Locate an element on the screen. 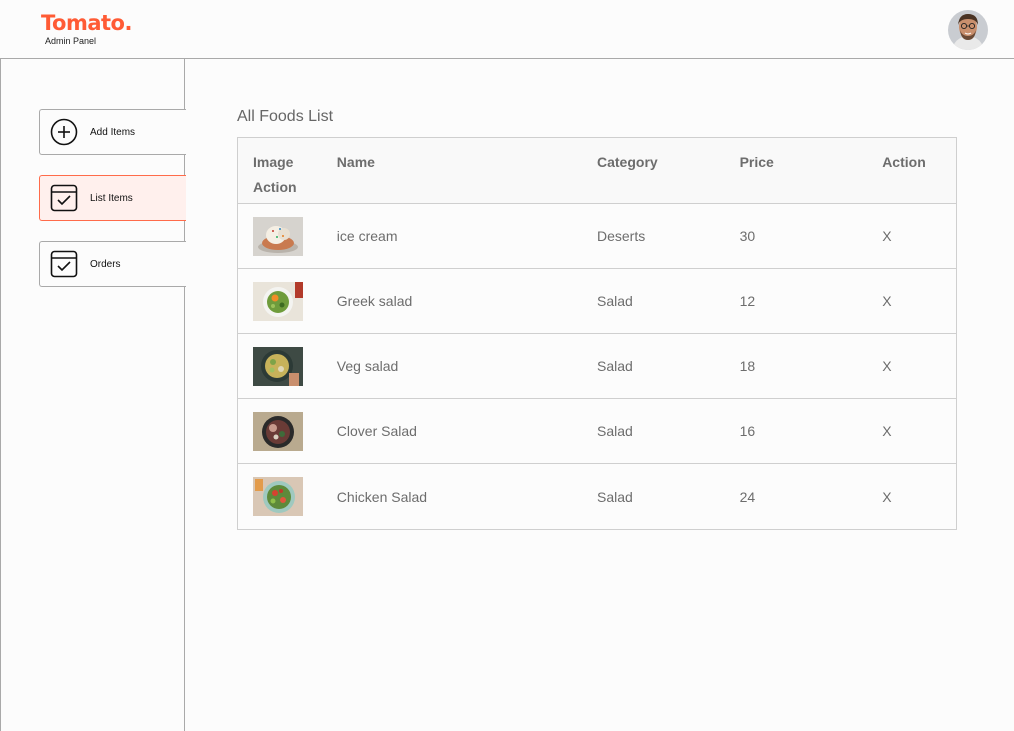  table-row: Chicken Salad Salad 24 X is located at coordinates (597, 496).